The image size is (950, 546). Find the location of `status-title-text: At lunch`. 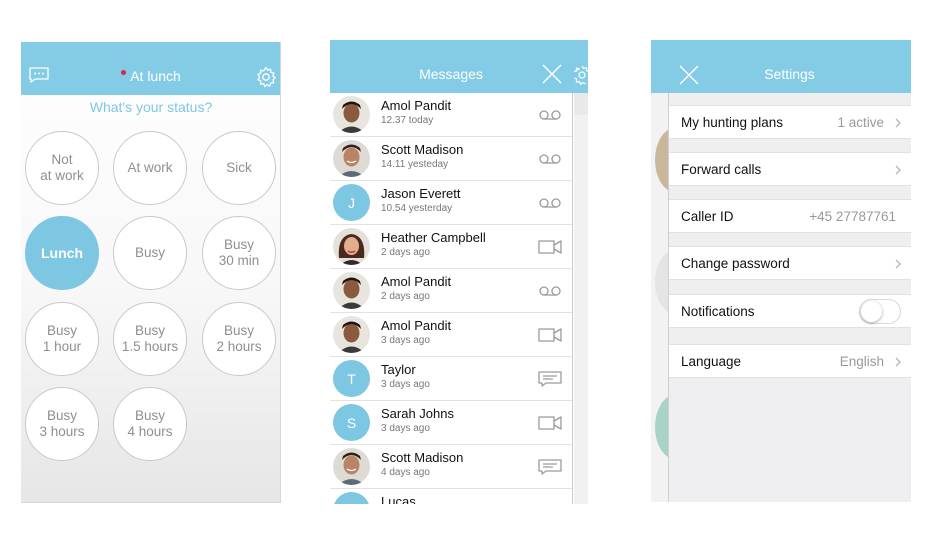

status-title-text: At lunch is located at coordinates (155, 76).